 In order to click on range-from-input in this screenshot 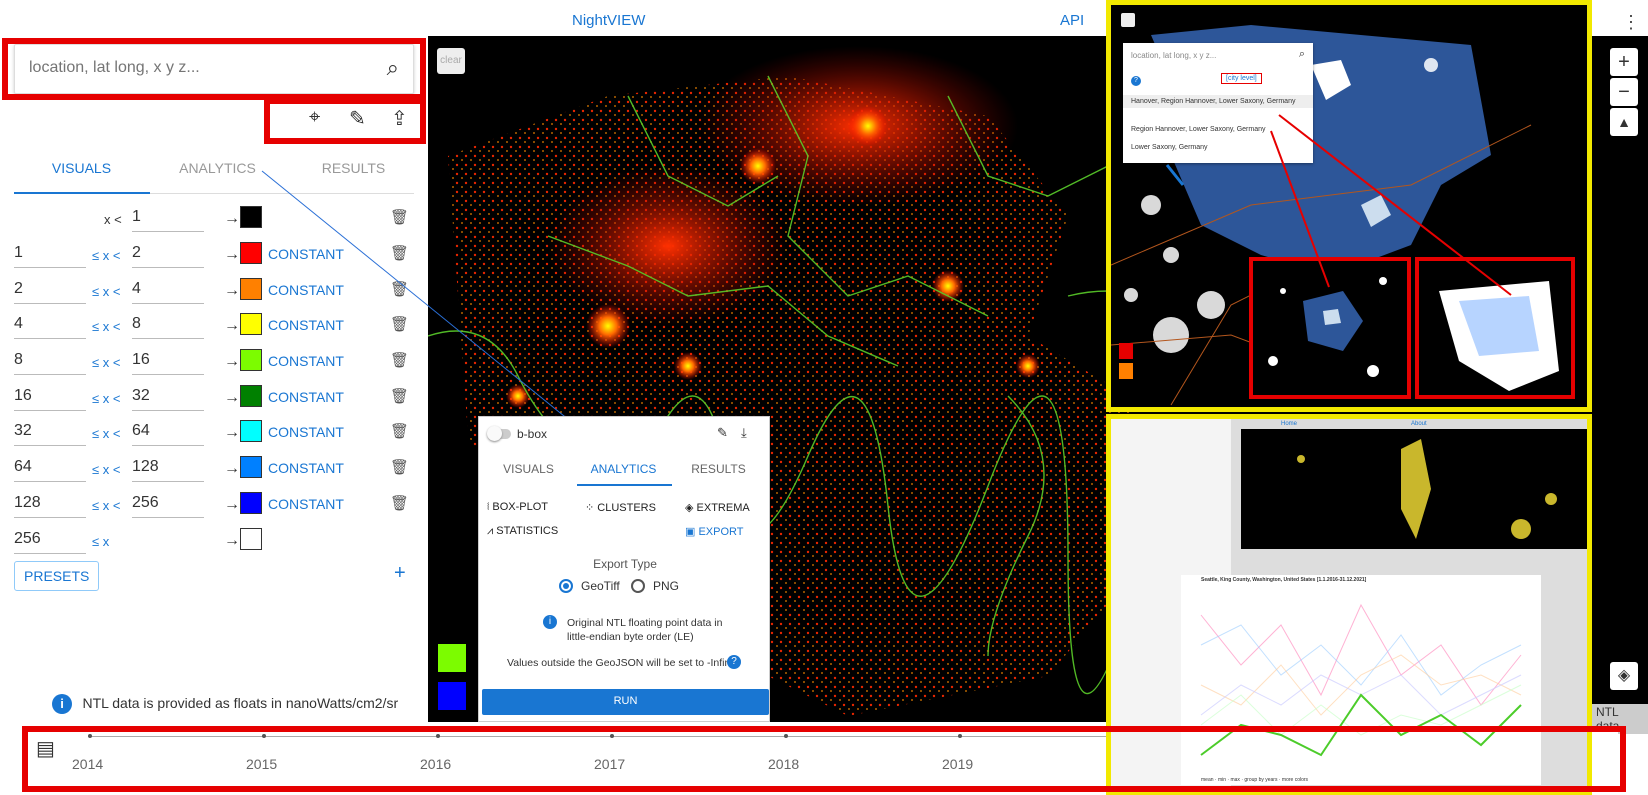, I will do `click(50, 218)`.